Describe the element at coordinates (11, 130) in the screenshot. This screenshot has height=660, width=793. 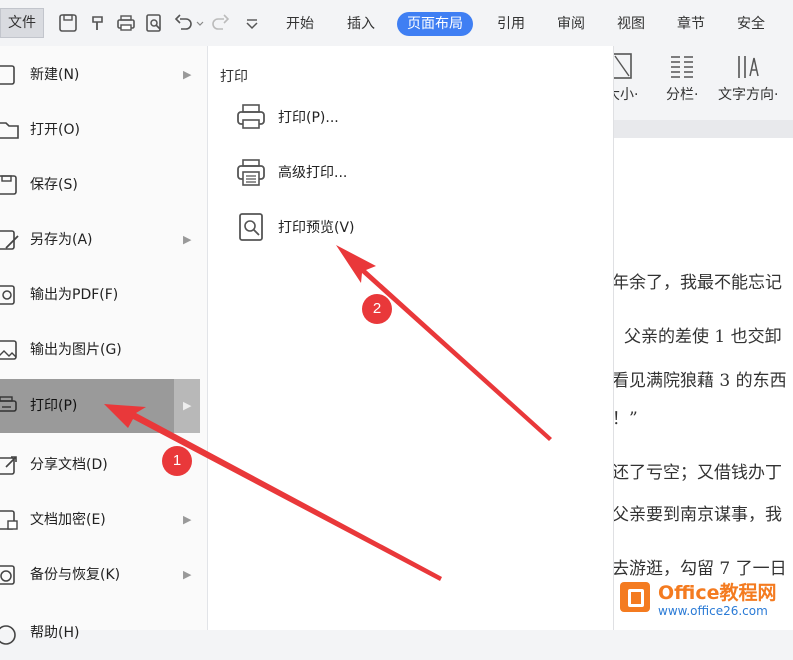
I see `folder-open-icon` at that location.